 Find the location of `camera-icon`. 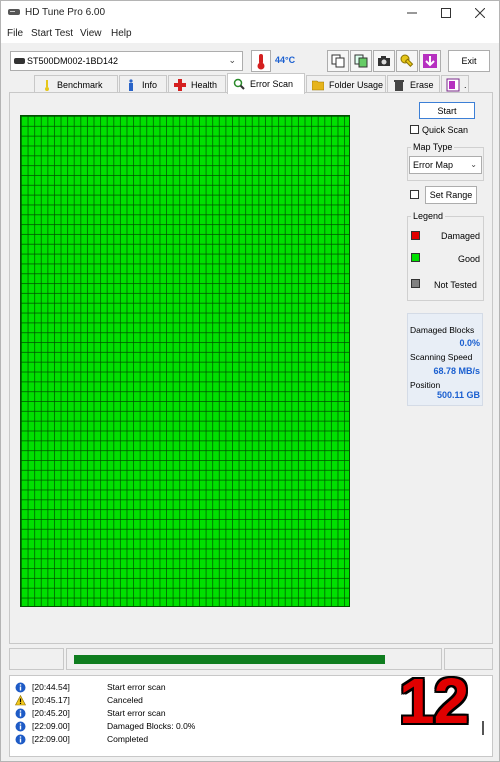

camera-icon is located at coordinates (384, 61).